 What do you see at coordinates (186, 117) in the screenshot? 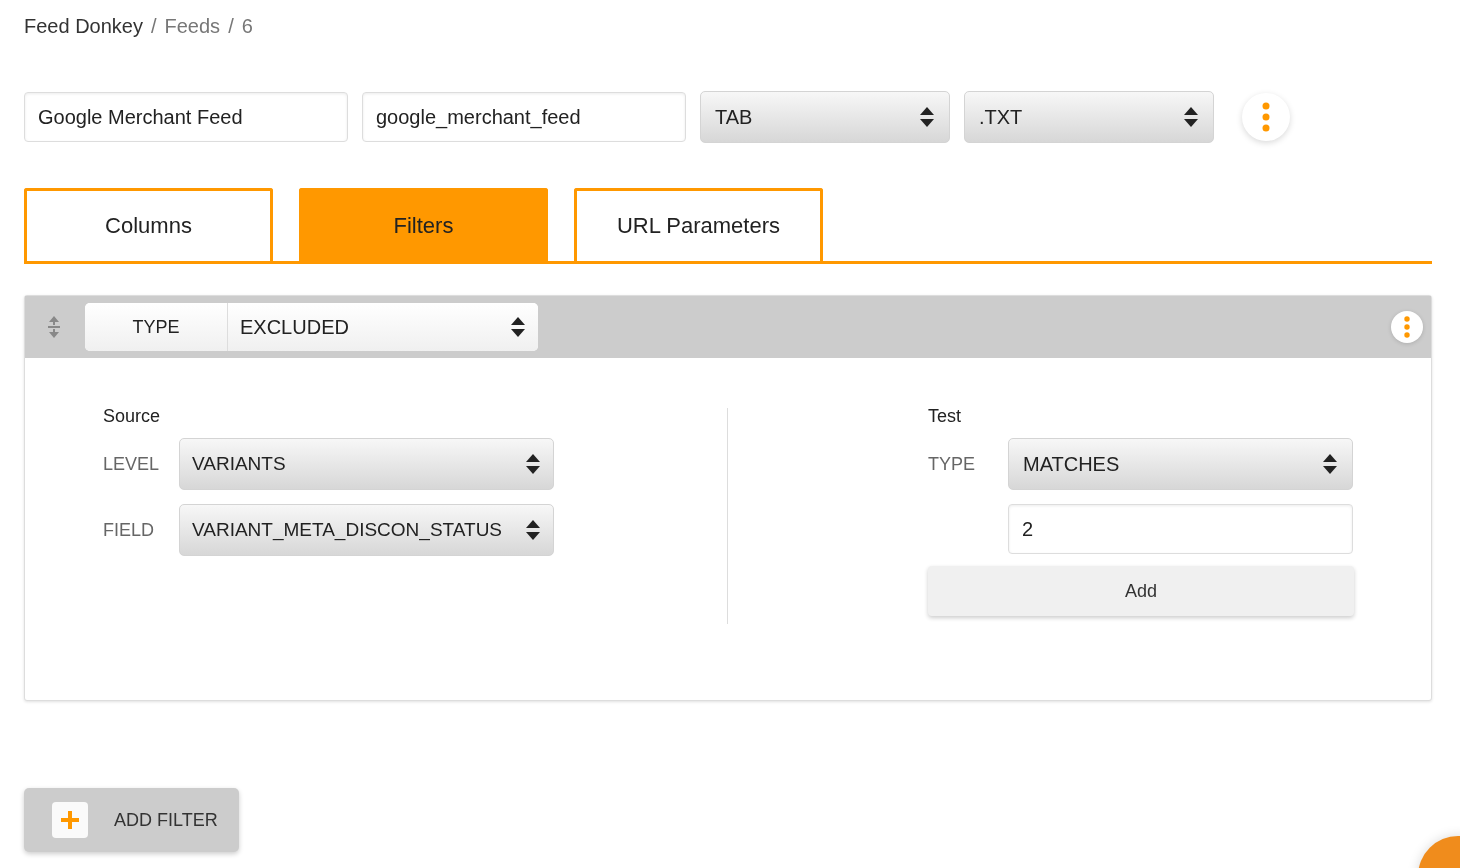
I see `feed-name-field: Google Merchant Feed` at bounding box center [186, 117].